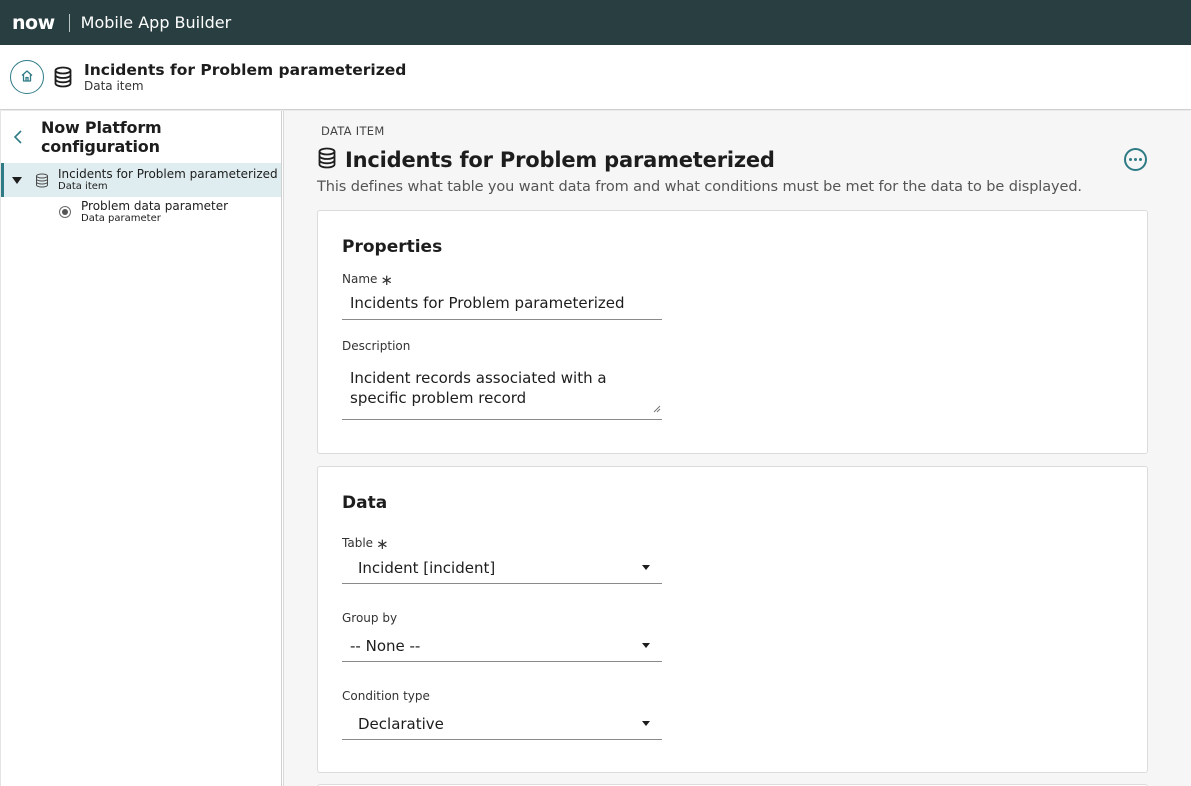 This screenshot has width=1191, height=786. I want to click on more-options-button, so click(1135, 159).